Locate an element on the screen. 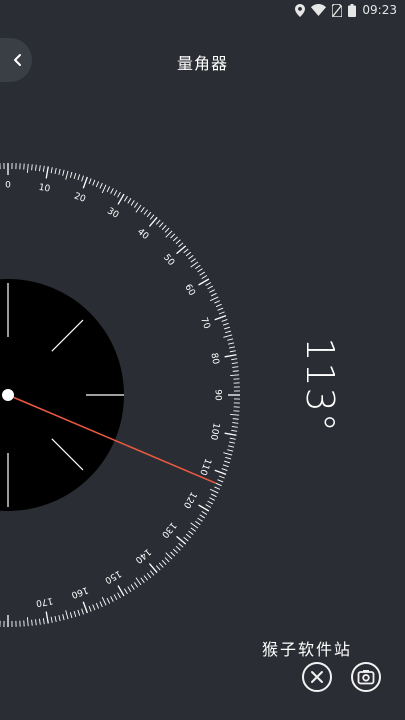 This screenshot has height=720, width=405. scale-label: 100 is located at coordinates (214, 431).